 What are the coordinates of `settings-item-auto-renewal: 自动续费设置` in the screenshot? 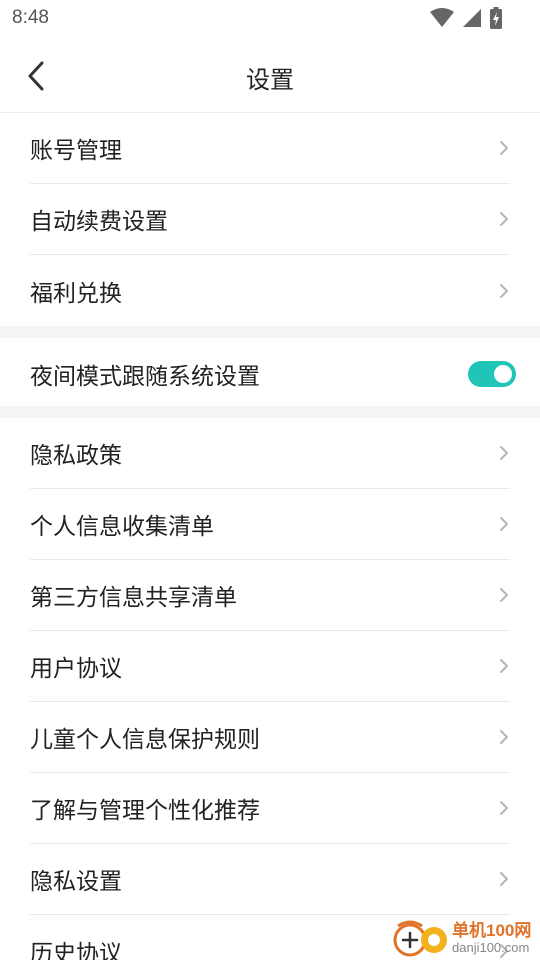 It's located at (270, 219).